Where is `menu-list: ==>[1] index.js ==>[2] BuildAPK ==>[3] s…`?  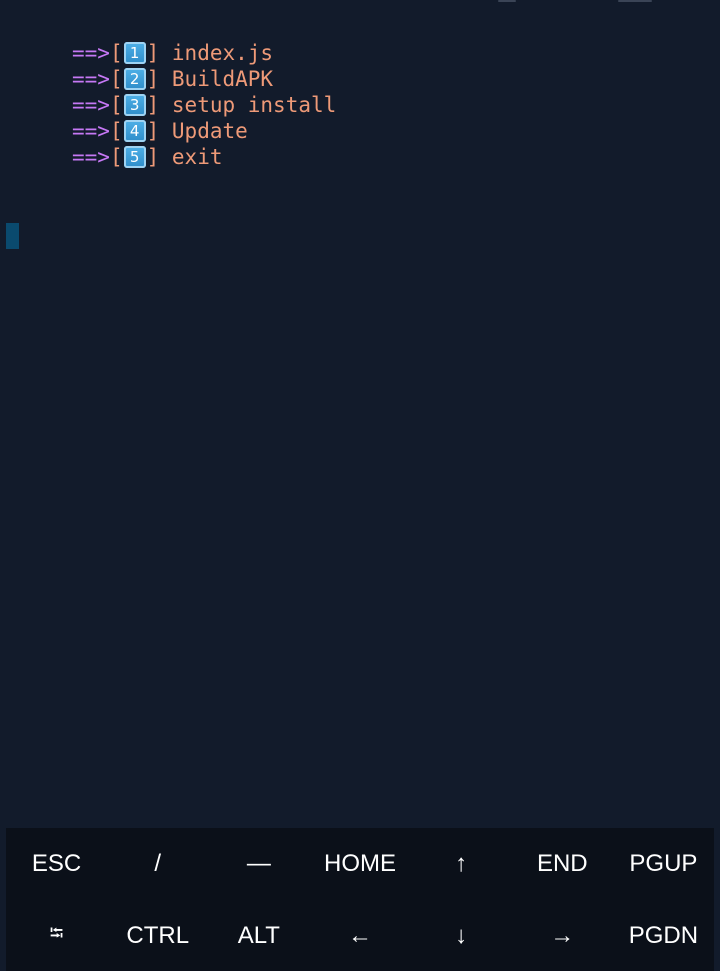 menu-list: ==>[1] index.js ==>[2] BuildAPK ==>[3] s… is located at coordinates (204, 105).